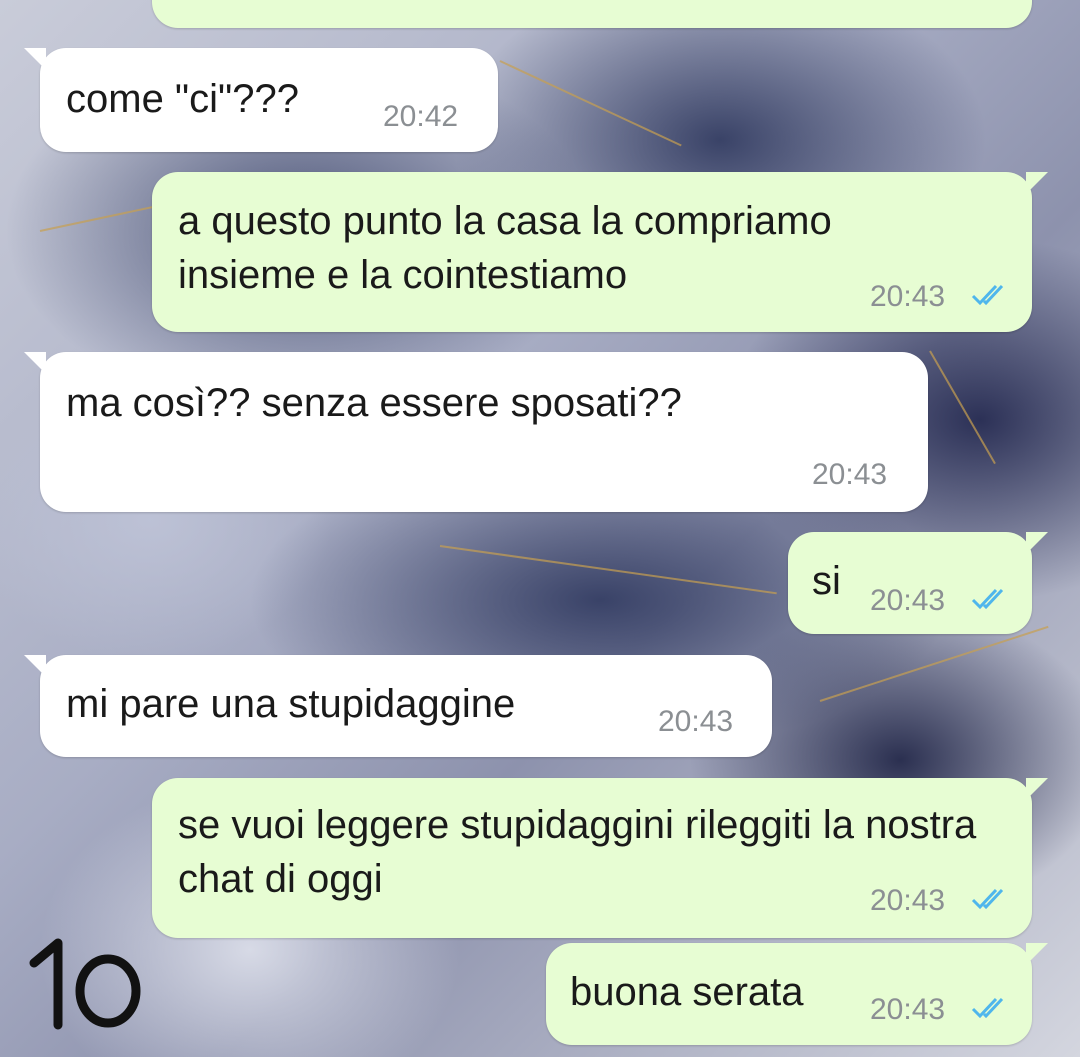 The image size is (1080, 1057). I want to click on message-bubble-outgoing: buona serata 20:43, so click(797, 994).